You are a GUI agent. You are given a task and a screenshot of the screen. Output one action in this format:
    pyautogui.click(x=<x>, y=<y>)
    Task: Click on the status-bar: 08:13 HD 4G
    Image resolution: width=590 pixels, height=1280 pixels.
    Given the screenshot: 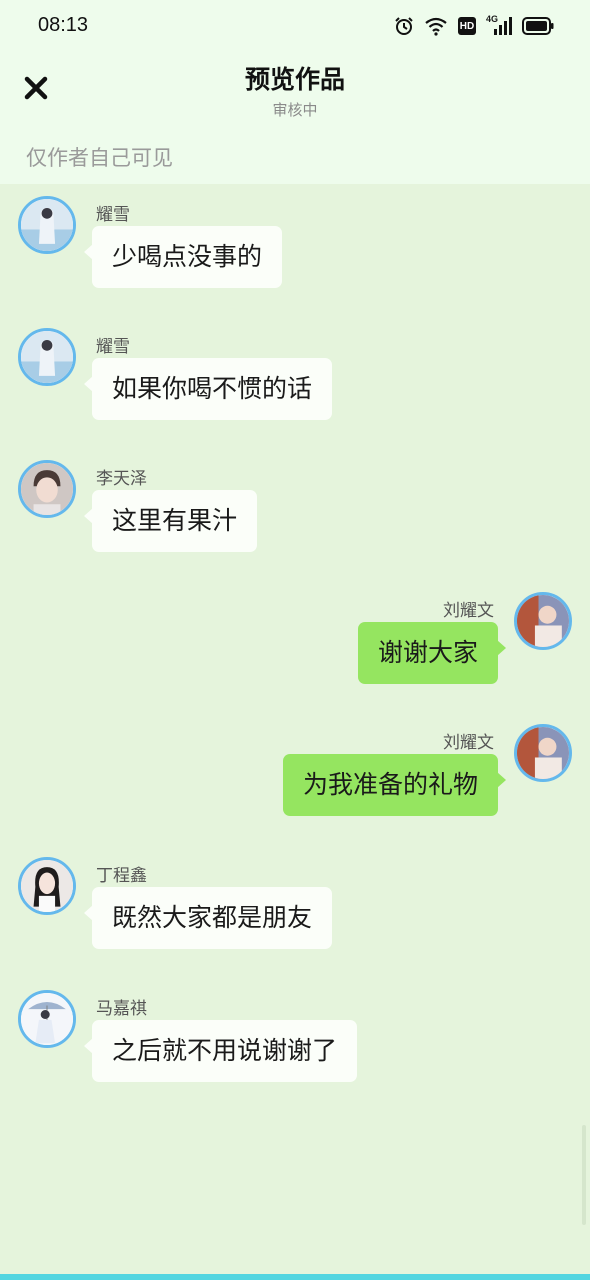 What is the action you would take?
    pyautogui.click(x=295, y=26)
    